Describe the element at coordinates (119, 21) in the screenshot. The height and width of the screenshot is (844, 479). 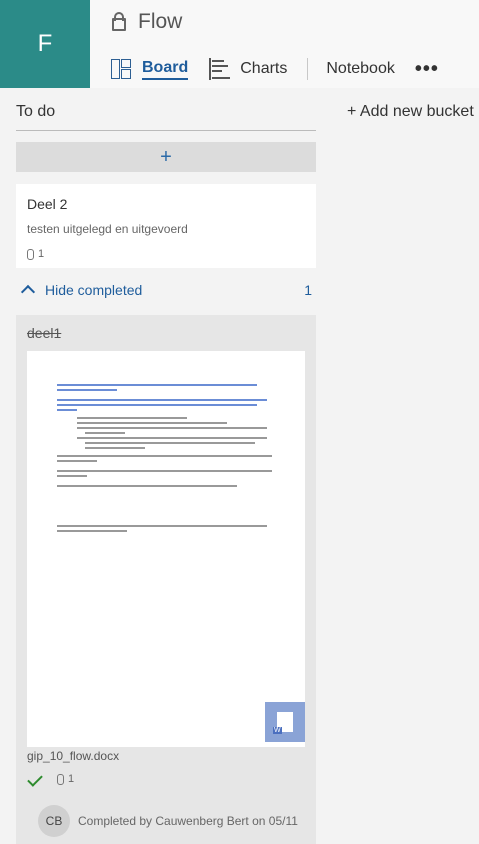
I see `lock-icon` at that location.